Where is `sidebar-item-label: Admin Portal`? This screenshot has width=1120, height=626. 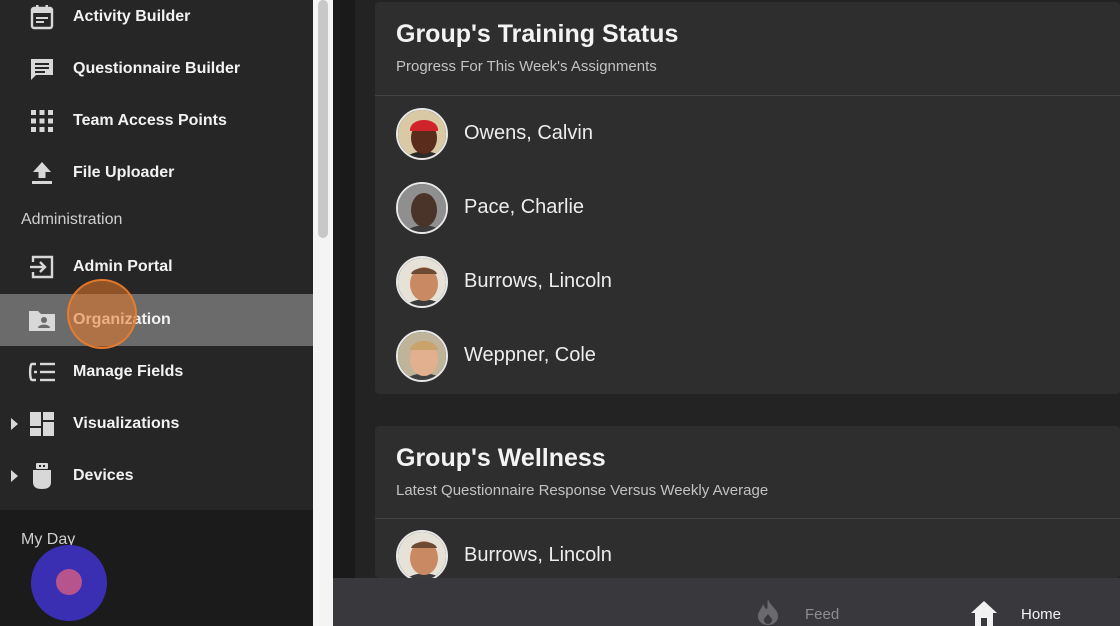
sidebar-item-label: Admin Portal is located at coordinates (123, 266).